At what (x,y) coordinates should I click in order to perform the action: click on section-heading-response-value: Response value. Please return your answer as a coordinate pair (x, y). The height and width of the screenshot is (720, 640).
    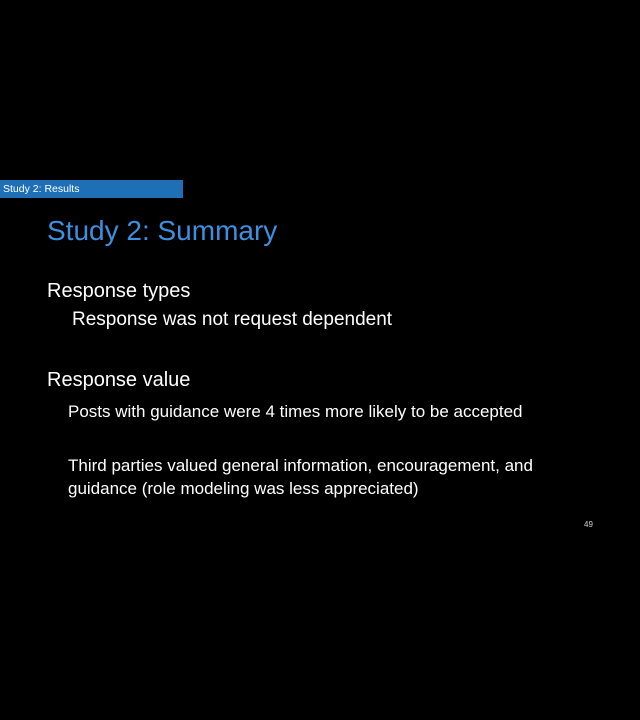
    Looking at the image, I should click on (119, 380).